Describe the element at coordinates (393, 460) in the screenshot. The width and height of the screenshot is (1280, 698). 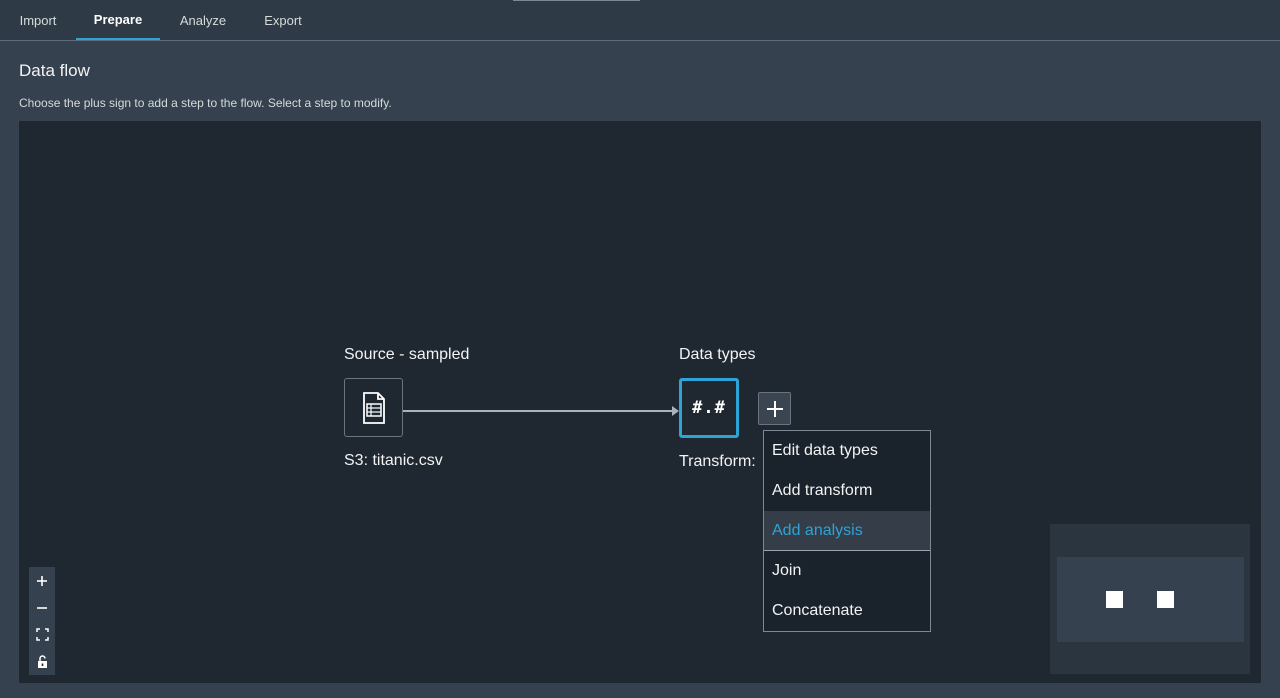
I see `source-node-subtitle: S3: titanic.csv` at that location.